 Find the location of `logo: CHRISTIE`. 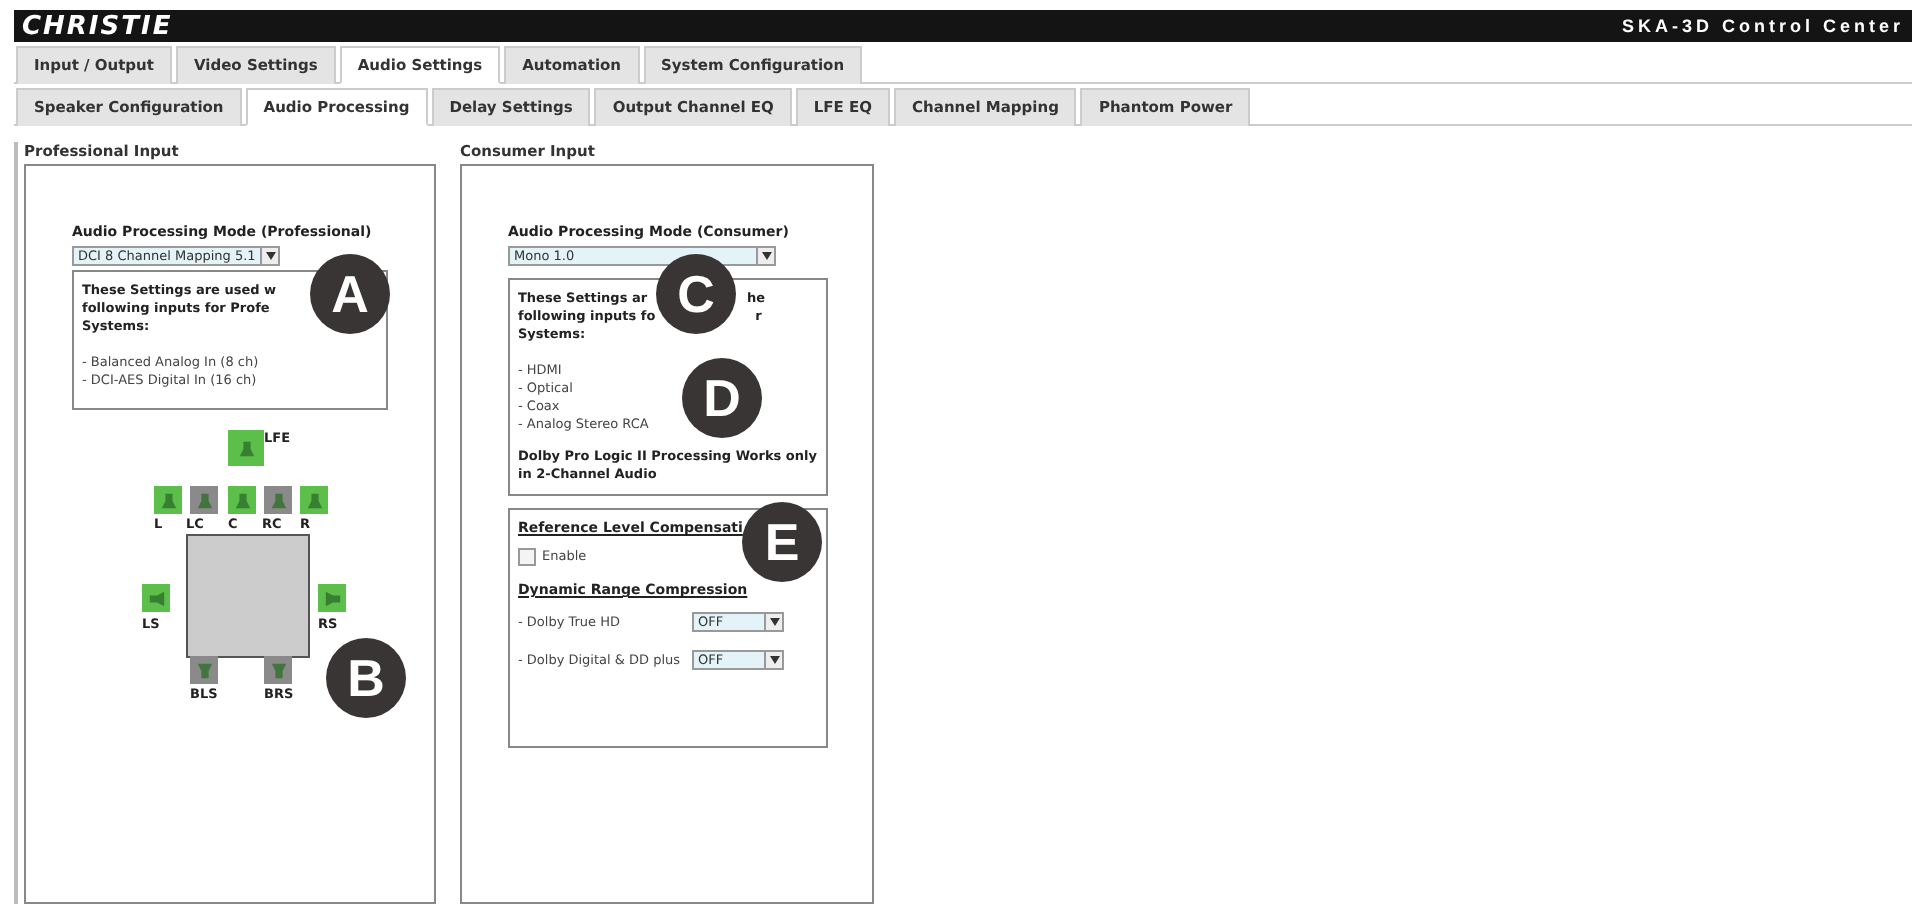

logo: CHRISTIE is located at coordinates (97, 26).